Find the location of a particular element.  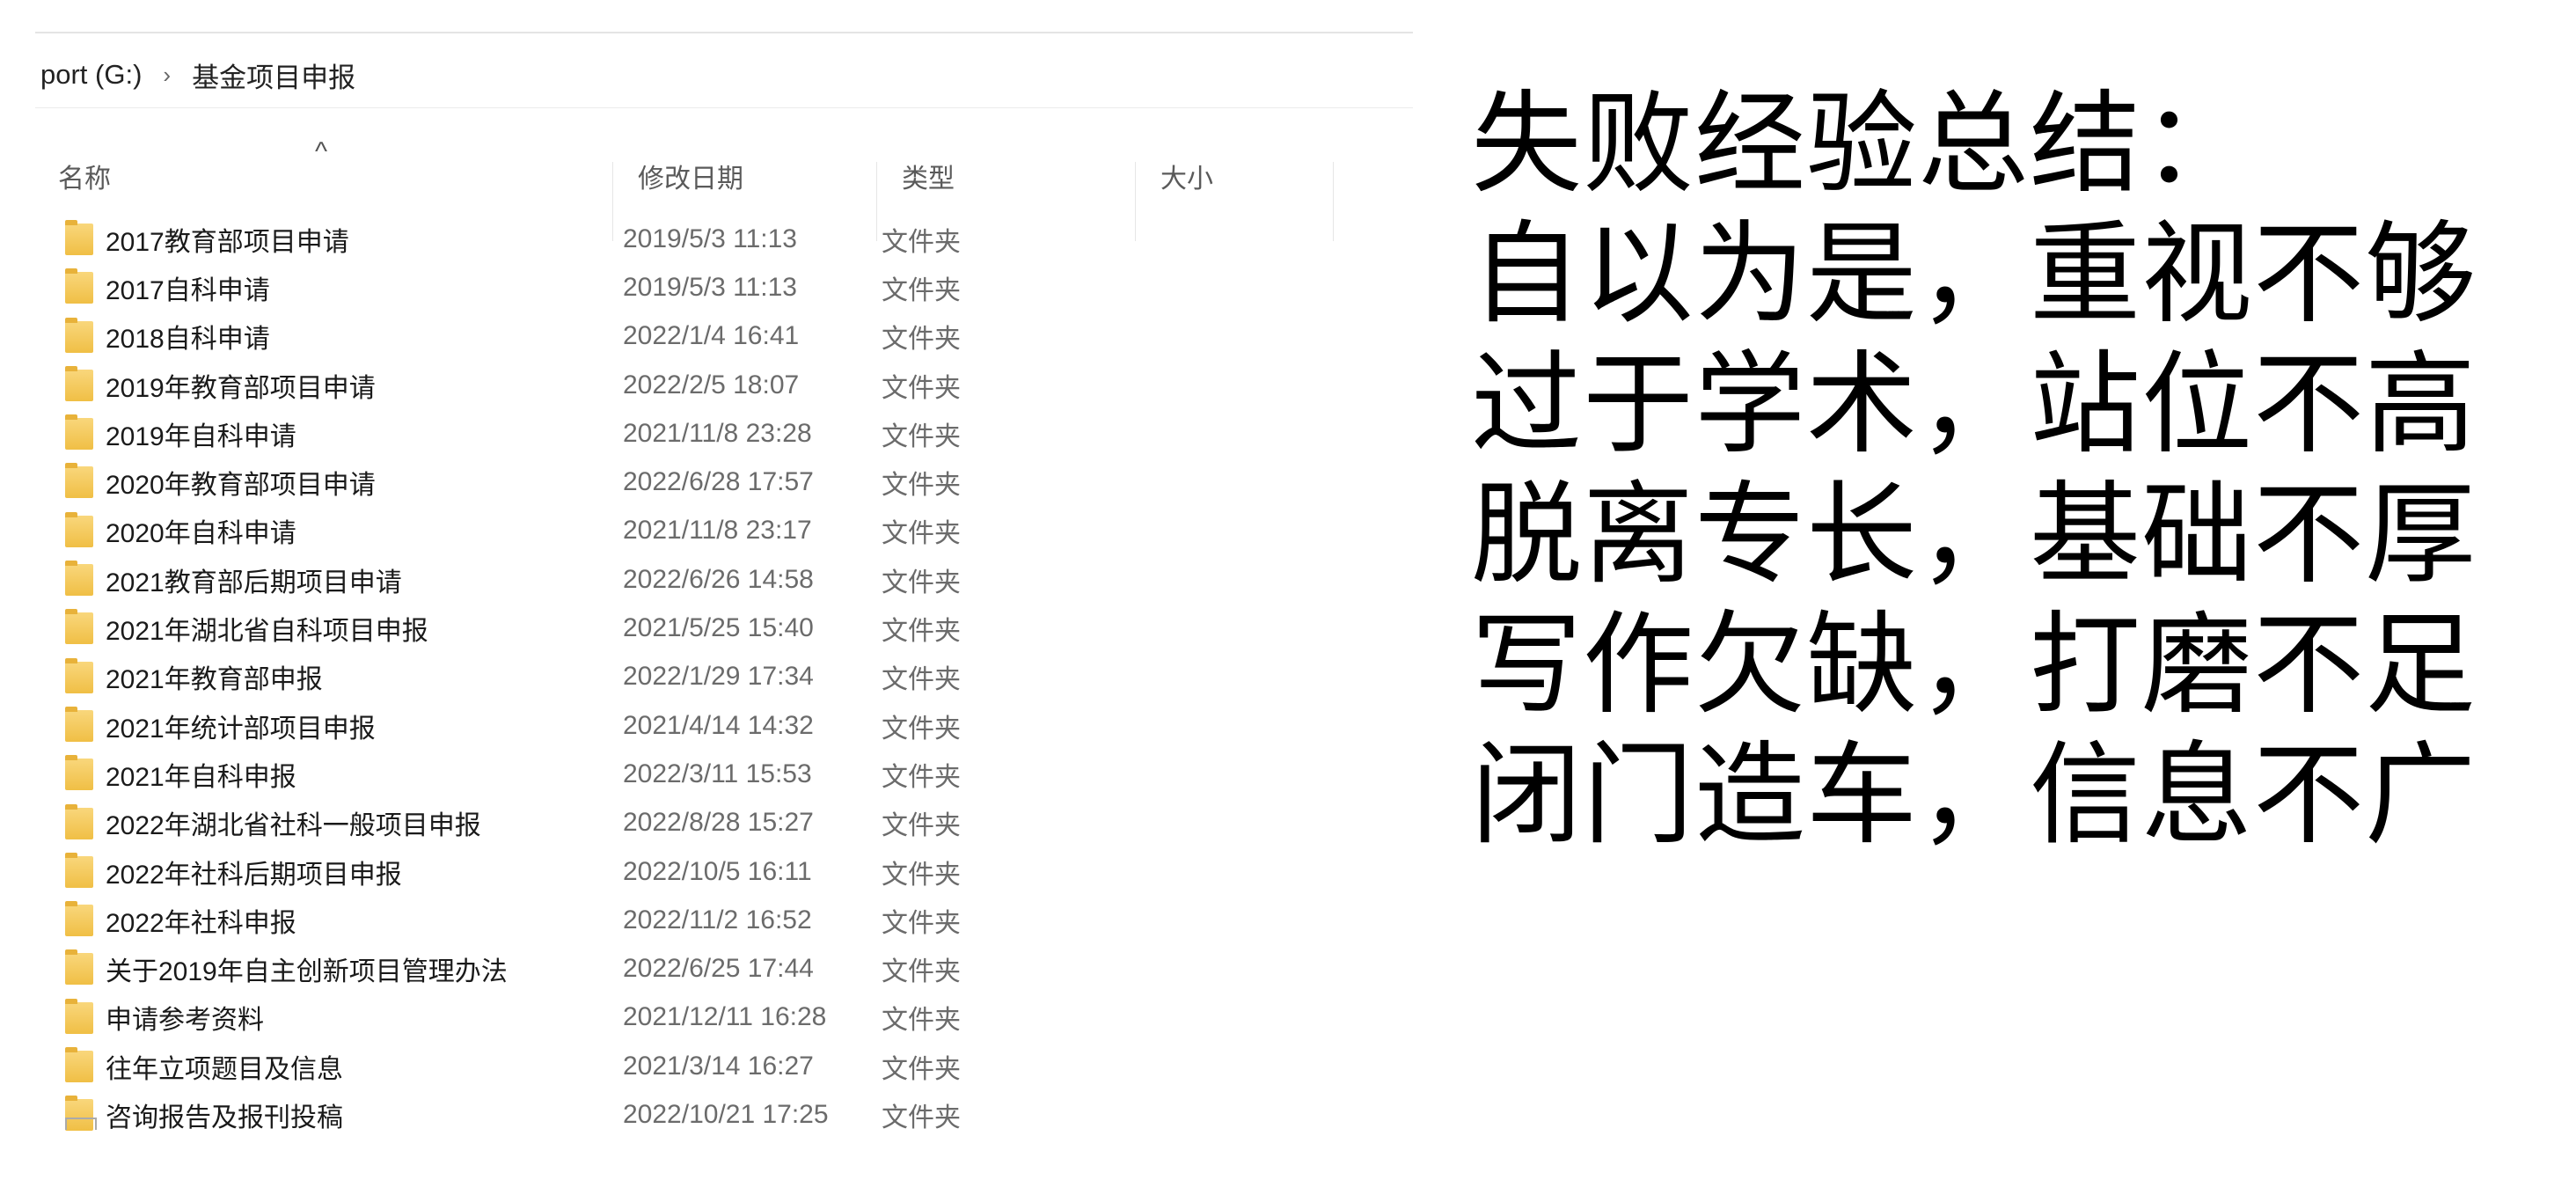

file-name: 2017自科申请 is located at coordinates (188, 287).